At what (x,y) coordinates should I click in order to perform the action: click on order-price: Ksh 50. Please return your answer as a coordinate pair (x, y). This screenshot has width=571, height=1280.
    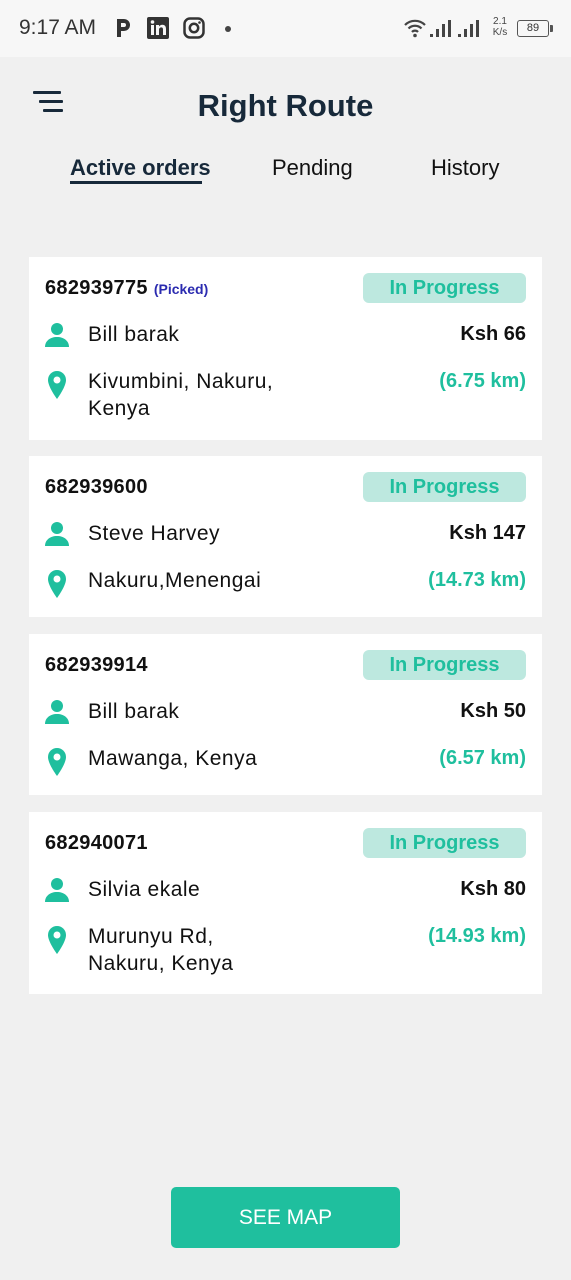
    Looking at the image, I should click on (493, 711).